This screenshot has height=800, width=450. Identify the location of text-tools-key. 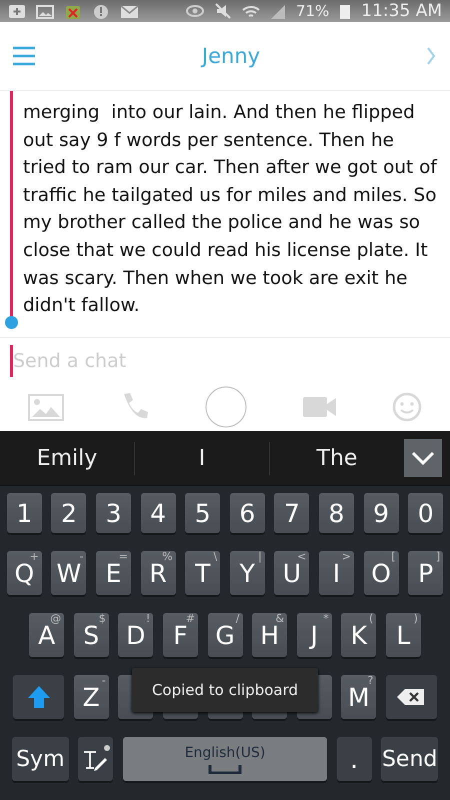
(96, 759).